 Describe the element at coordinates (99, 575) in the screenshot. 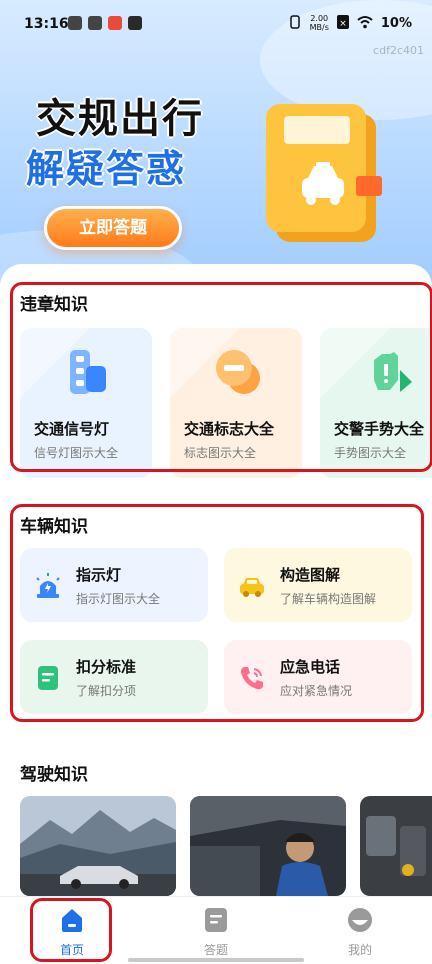

I see `card-title: 指示灯` at that location.